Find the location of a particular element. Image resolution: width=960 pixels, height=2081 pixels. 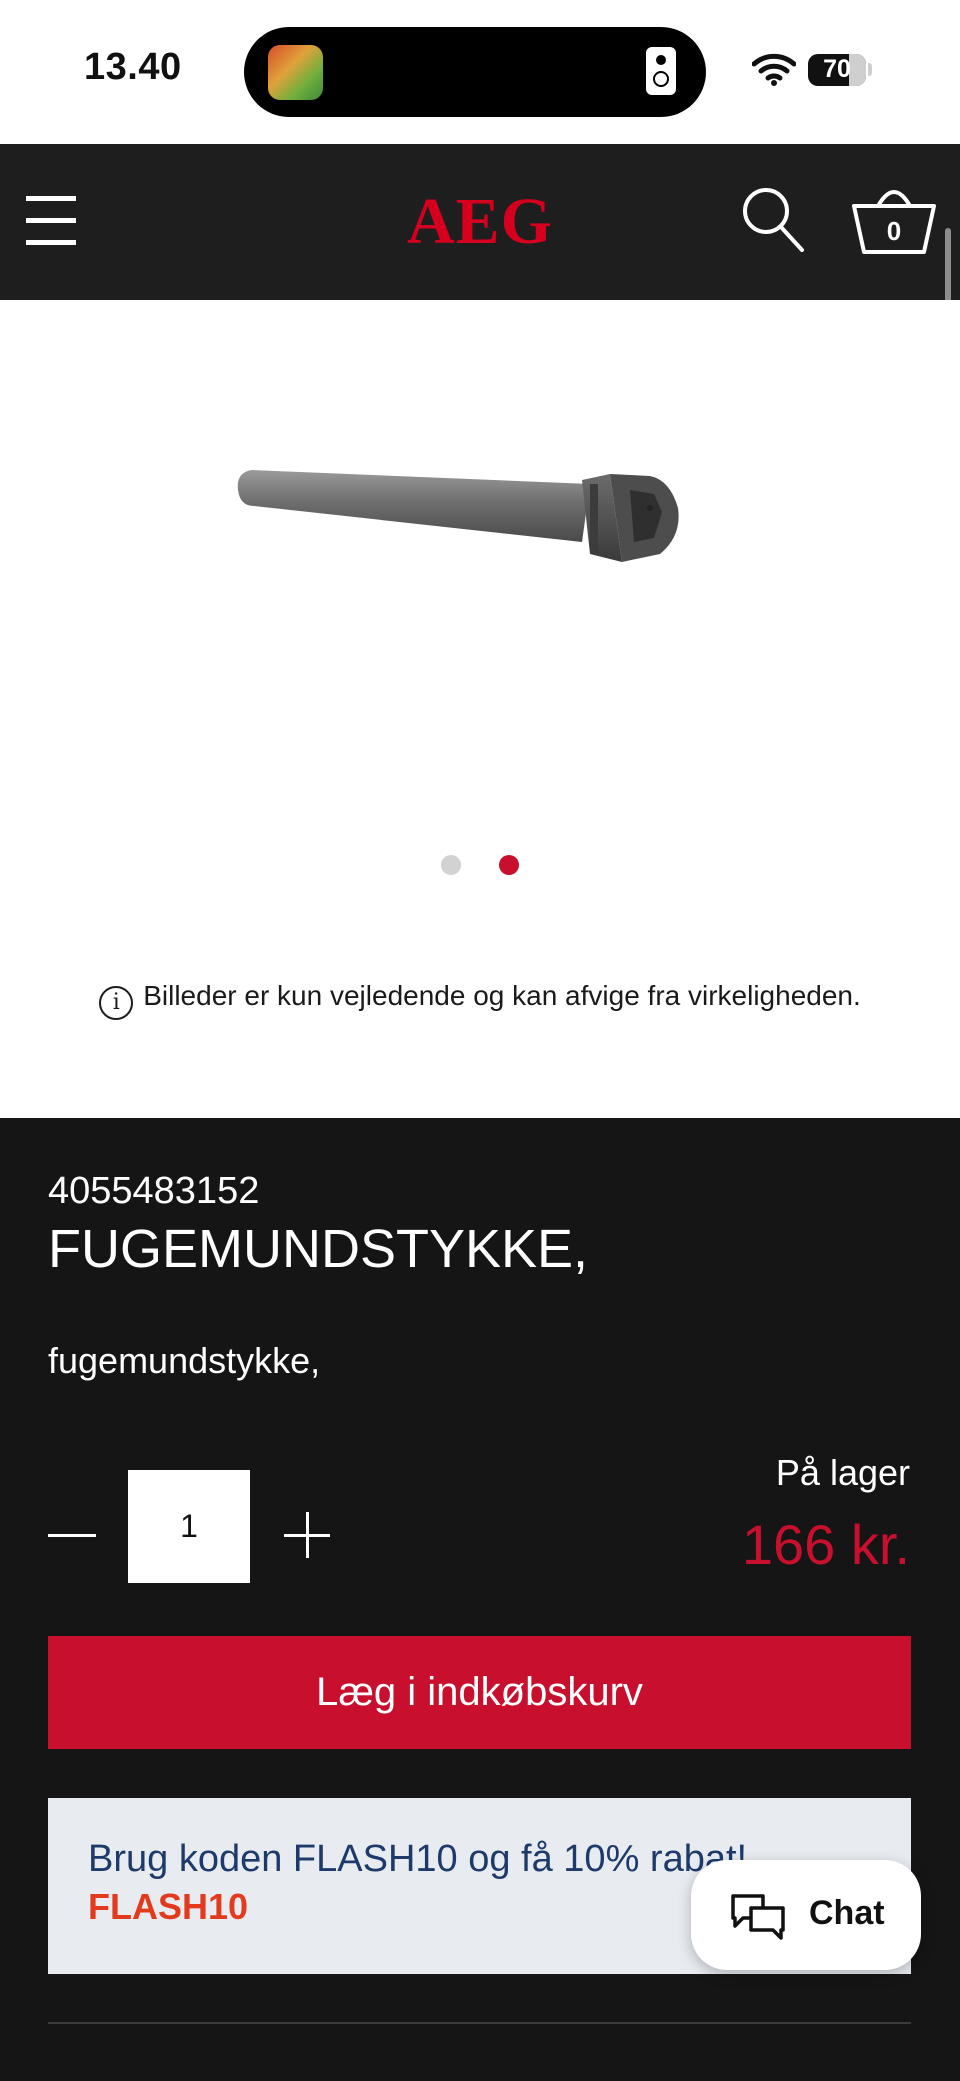

site-header: AEG 0 is located at coordinates (480, 222).